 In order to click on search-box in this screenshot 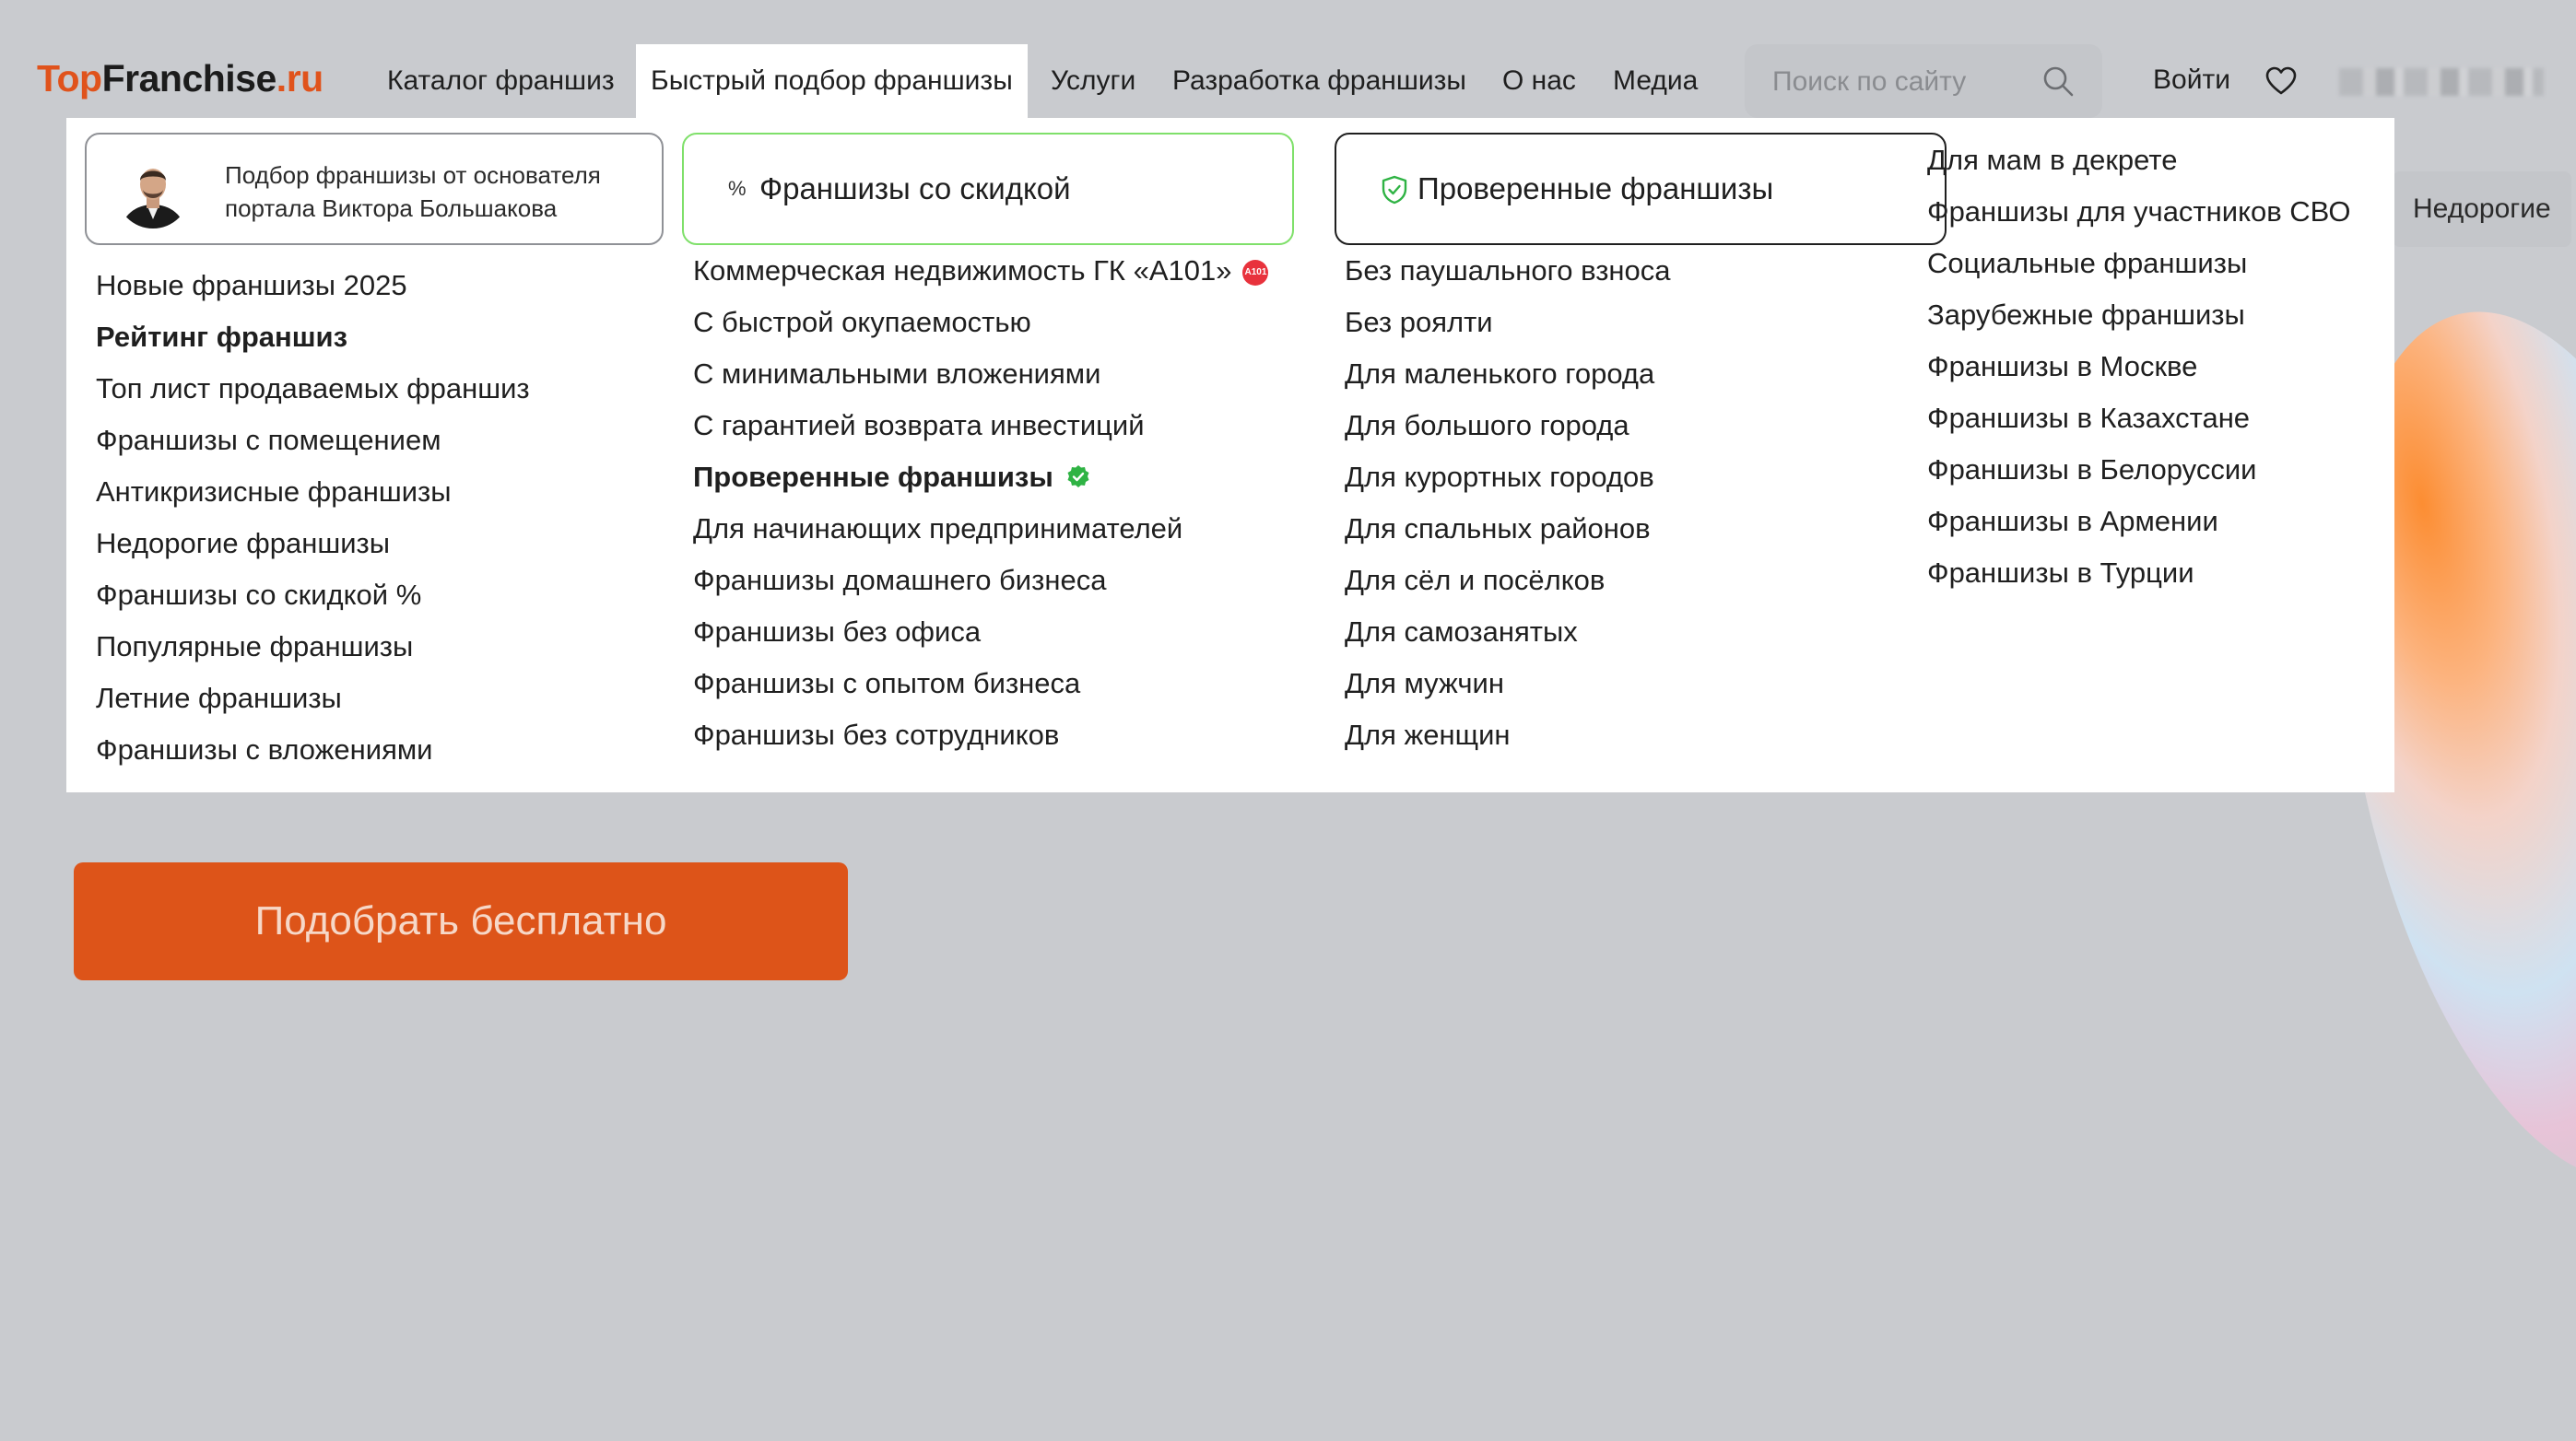, I will do `click(1923, 82)`.